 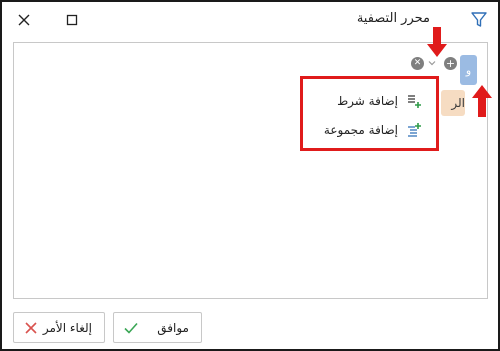 What do you see at coordinates (24, 20) in the screenshot?
I see `close-icon` at bounding box center [24, 20].